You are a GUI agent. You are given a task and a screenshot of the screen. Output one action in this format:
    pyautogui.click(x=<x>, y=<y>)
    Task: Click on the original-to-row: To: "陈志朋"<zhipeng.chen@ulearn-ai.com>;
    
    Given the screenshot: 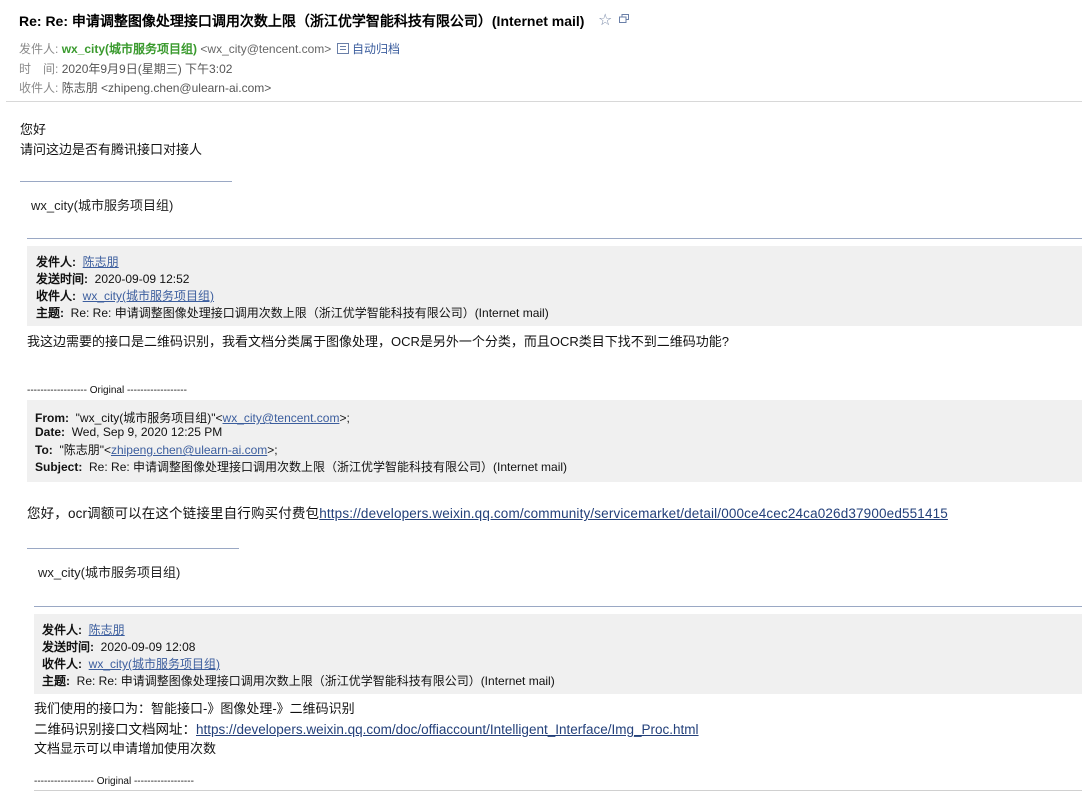 What is the action you would take?
    pyautogui.click(x=156, y=449)
    